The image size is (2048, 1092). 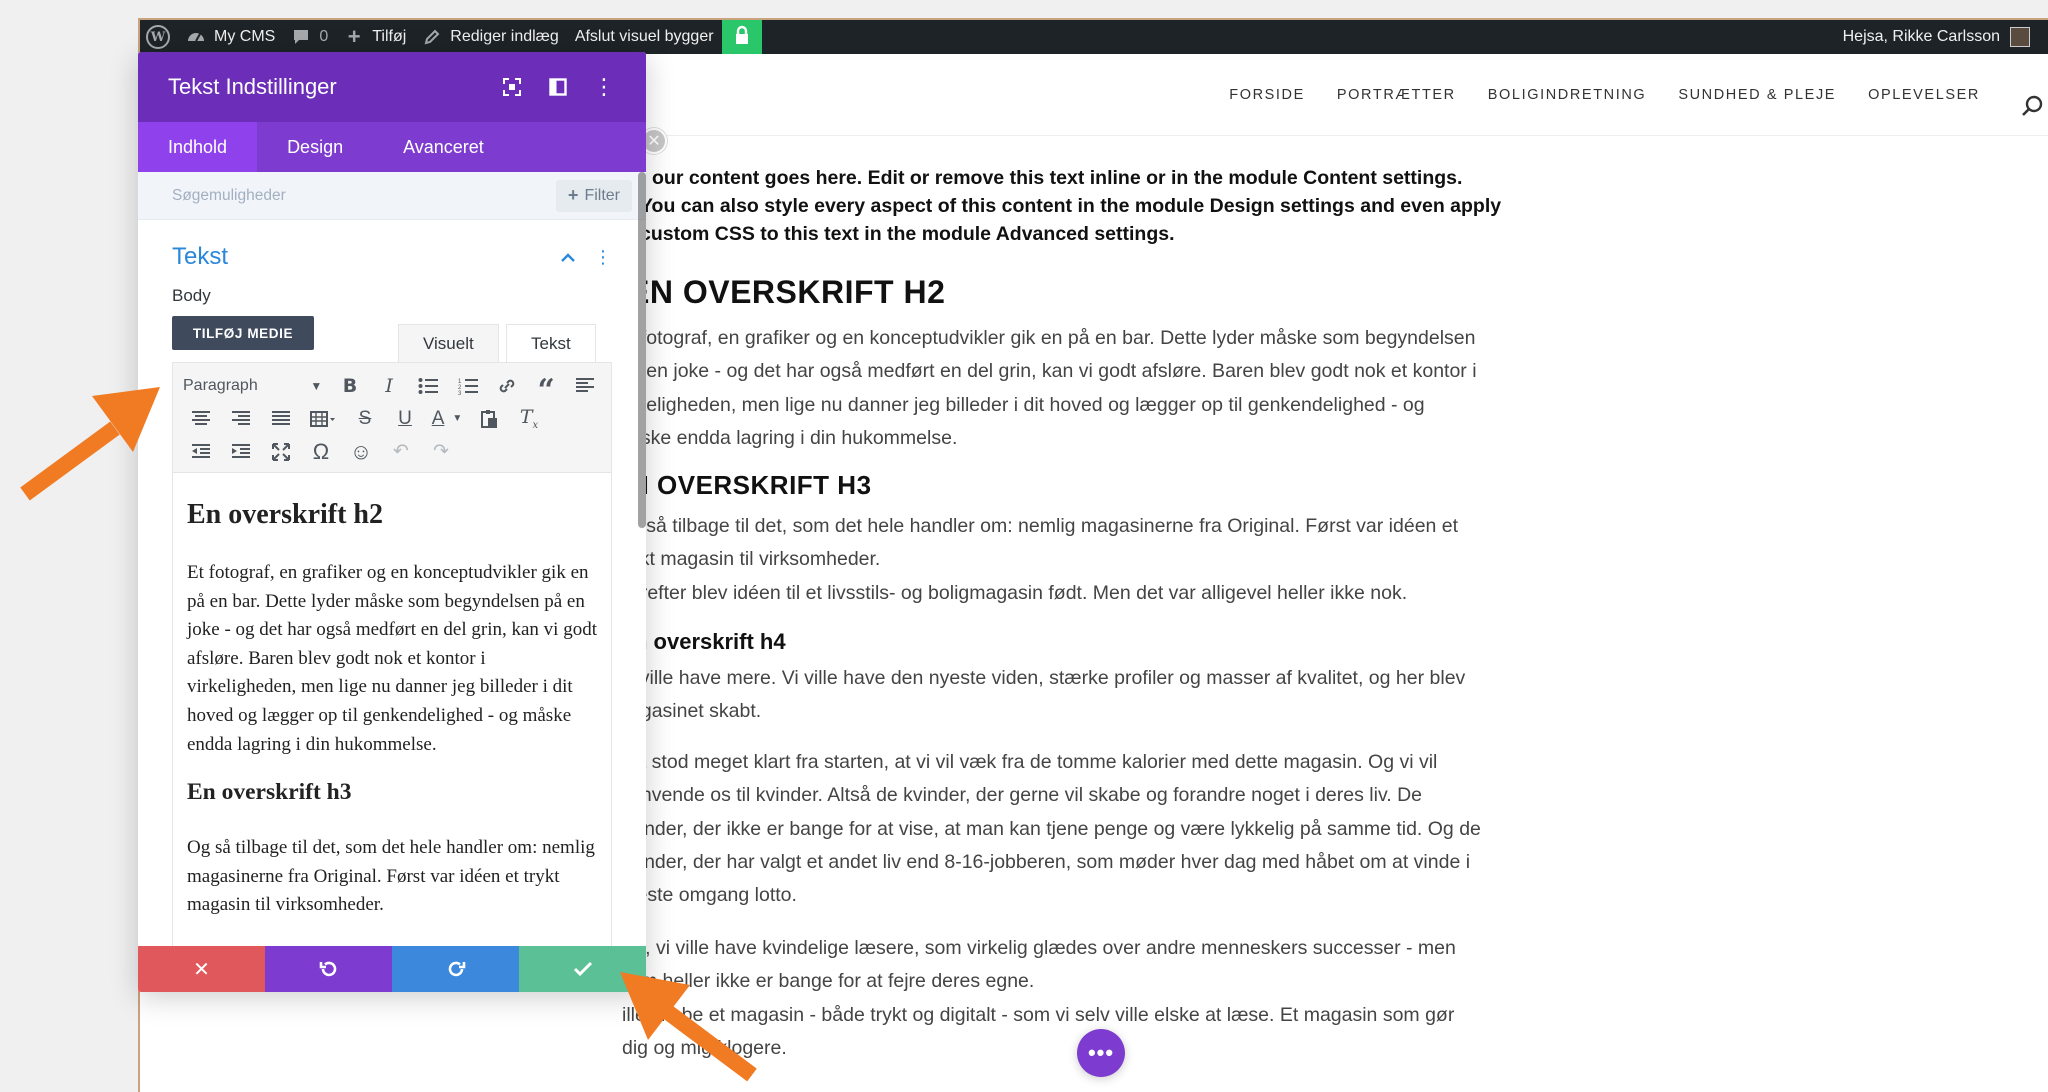 I want to click on paragraph-line: åske endda lagring i din hukommelse., so click(x=794, y=437).